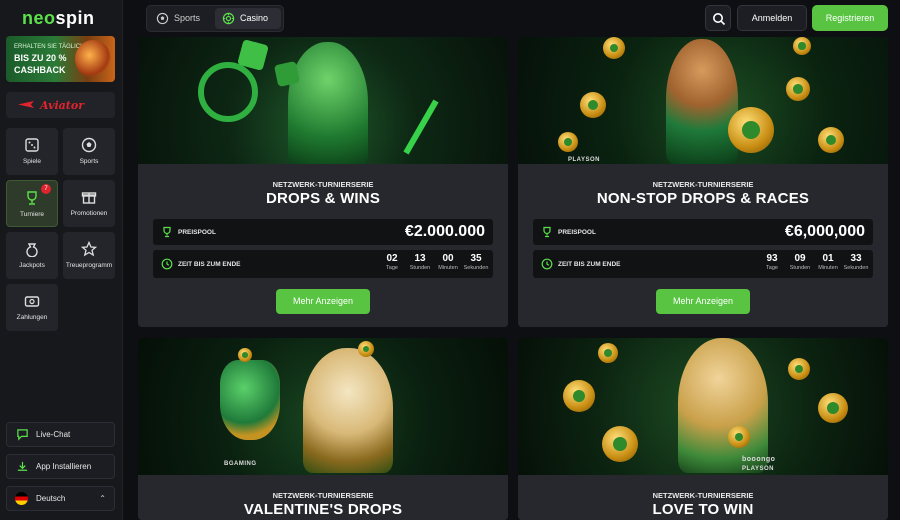 The height and width of the screenshot is (520, 900). Describe the element at coordinates (32, 255) in the screenshot. I see `sidebar-item-jackpots: Jackpots` at that location.